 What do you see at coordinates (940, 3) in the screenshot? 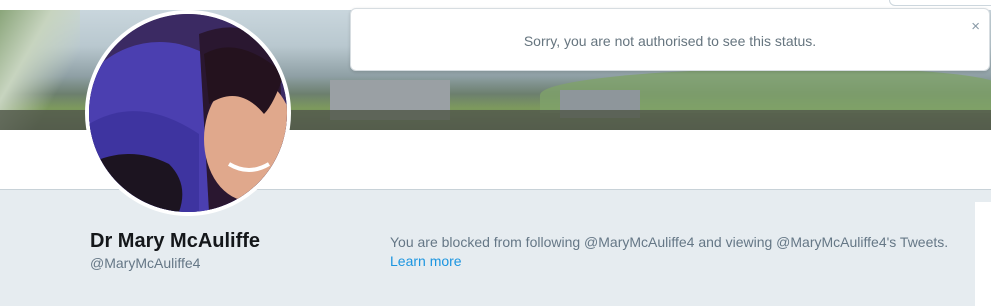
I see `search-box-edge` at bounding box center [940, 3].